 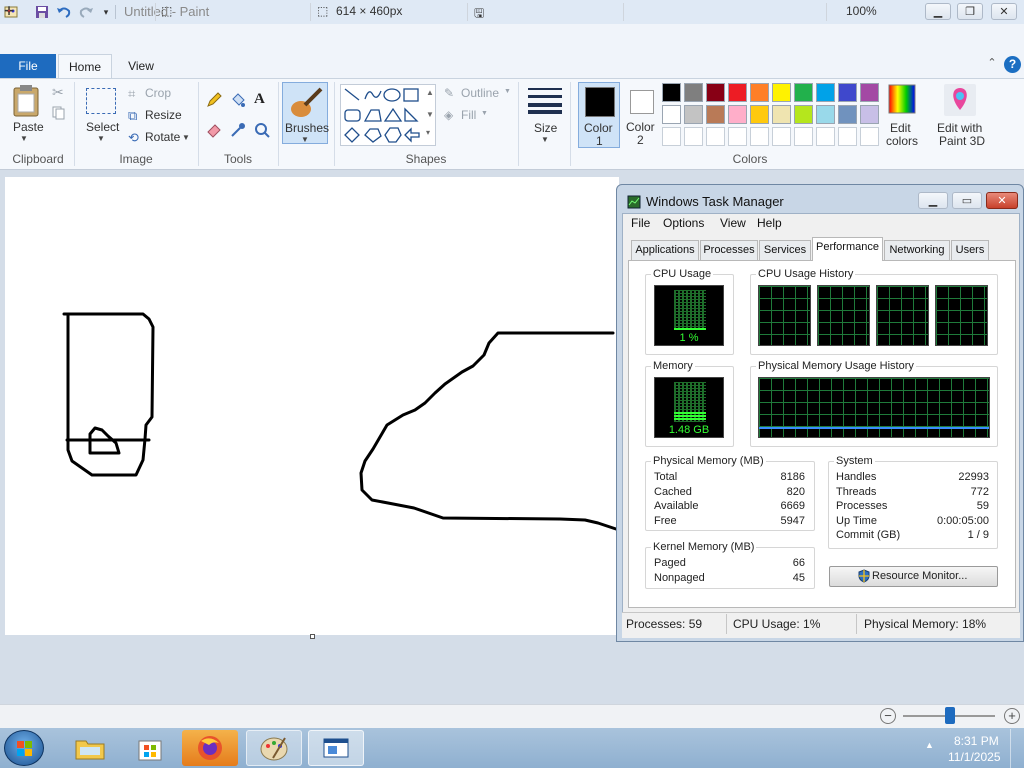 I want to click on edit-colors-icon, so click(x=902, y=100).